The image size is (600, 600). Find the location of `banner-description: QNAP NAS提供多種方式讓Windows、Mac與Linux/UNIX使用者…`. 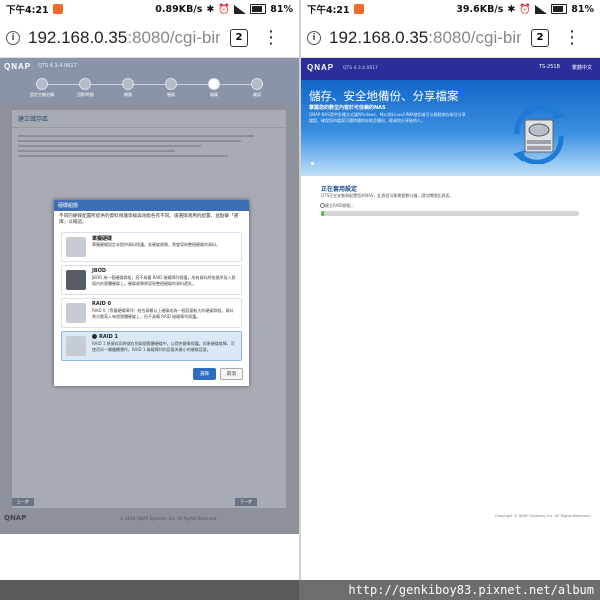

banner-description: QNAP NAS提供多種方式讓Windows、Mac與Linux/UNIX使用者… is located at coordinates (387, 117).